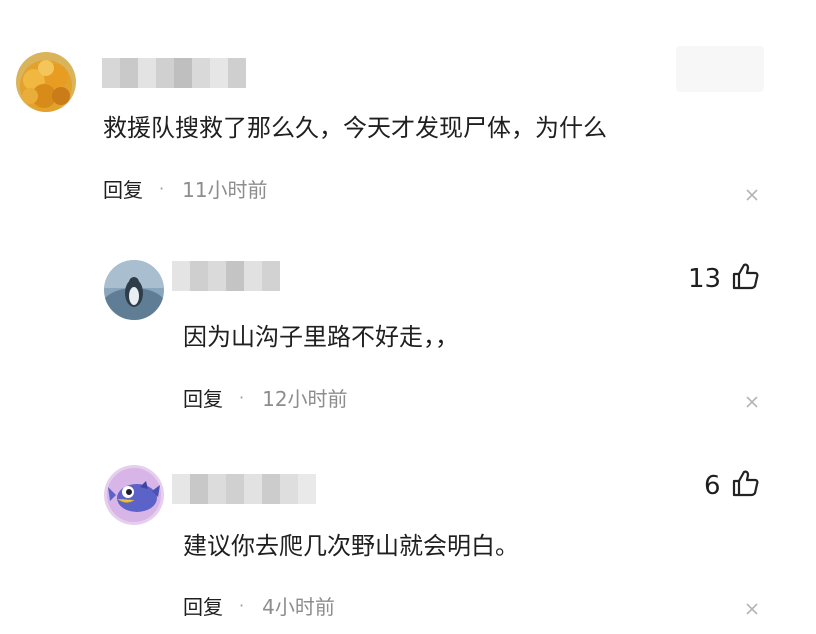 The width and height of the screenshot is (816, 634). Describe the element at coordinates (705, 279) in the screenshot. I see `like-number: 13` at that location.